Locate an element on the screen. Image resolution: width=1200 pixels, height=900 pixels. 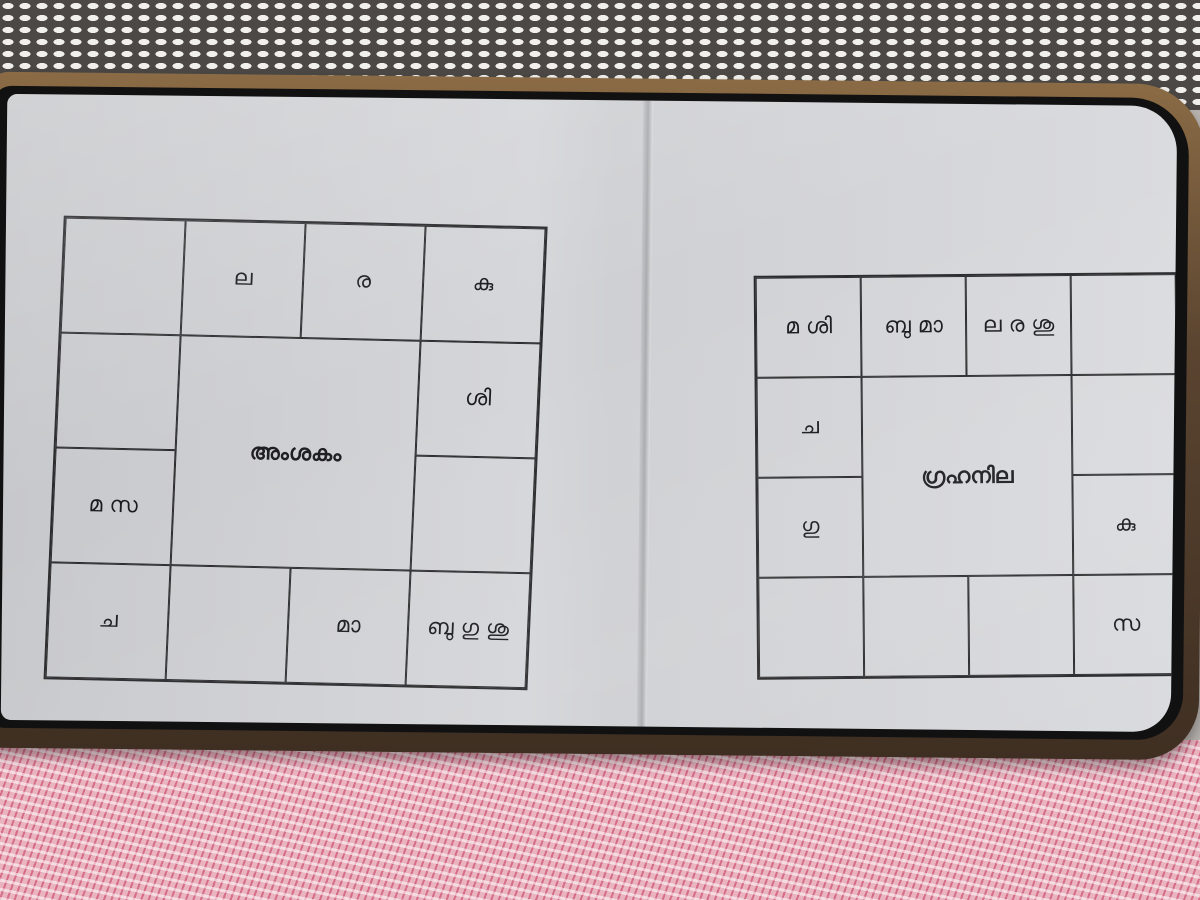
chart-title: അംശകം is located at coordinates (295, 453).